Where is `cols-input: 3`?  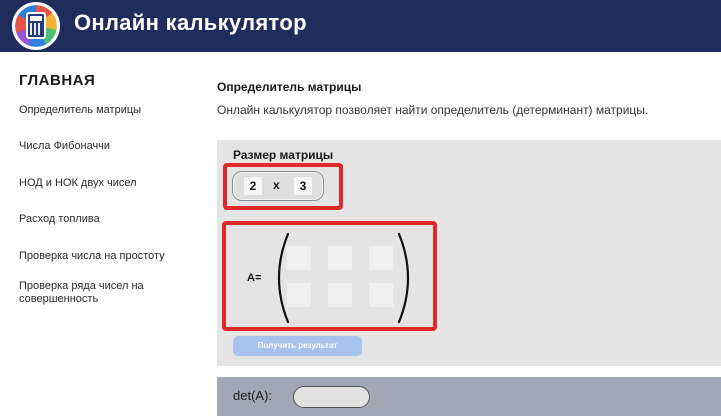
cols-input: 3 is located at coordinates (303, 186).